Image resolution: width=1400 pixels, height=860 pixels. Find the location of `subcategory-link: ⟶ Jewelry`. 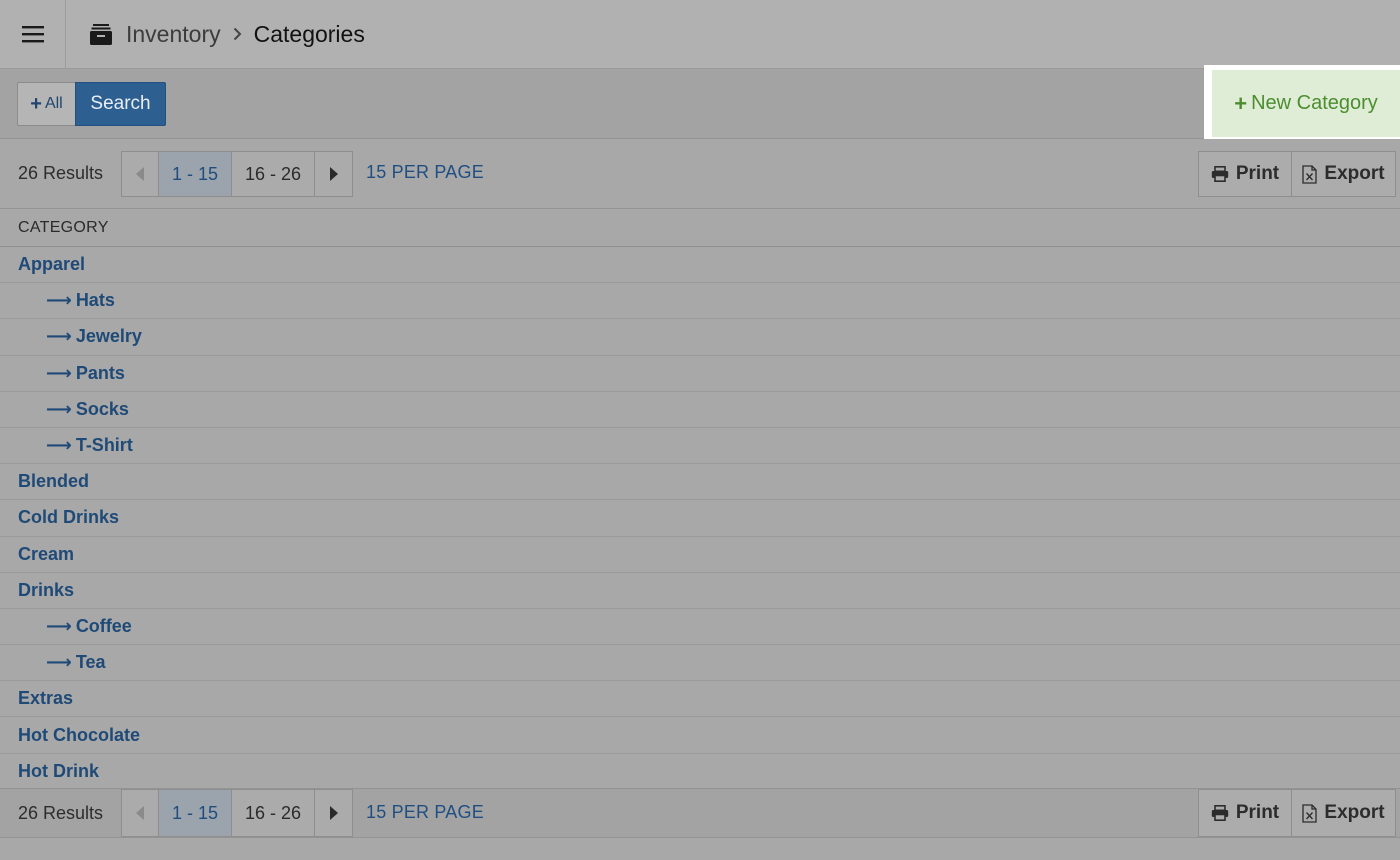

subcategory-link: ⟶ Jewelry is located at coordinates (71, 336).